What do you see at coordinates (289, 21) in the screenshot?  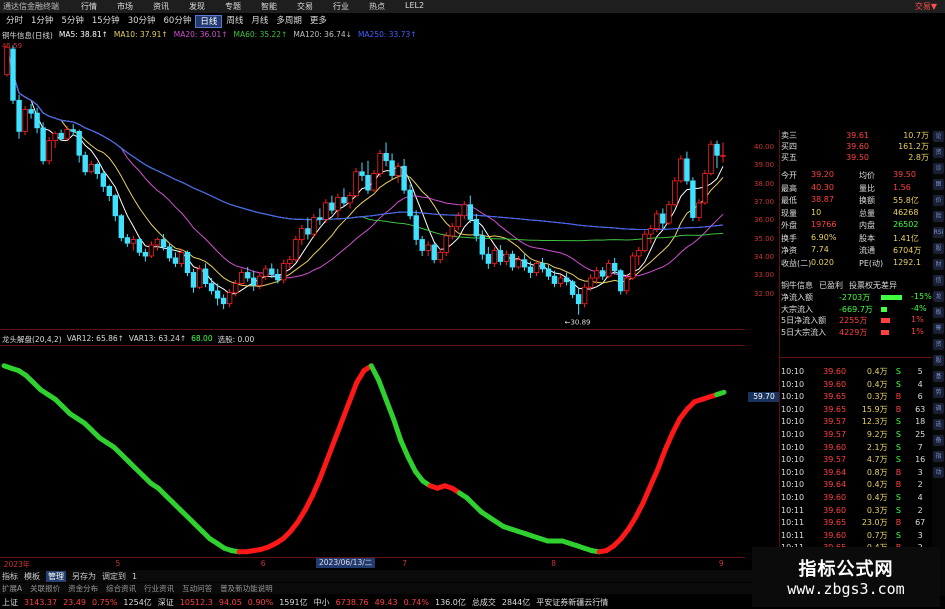 I see `period-button: 多周期` at bounding box center [289, 21].